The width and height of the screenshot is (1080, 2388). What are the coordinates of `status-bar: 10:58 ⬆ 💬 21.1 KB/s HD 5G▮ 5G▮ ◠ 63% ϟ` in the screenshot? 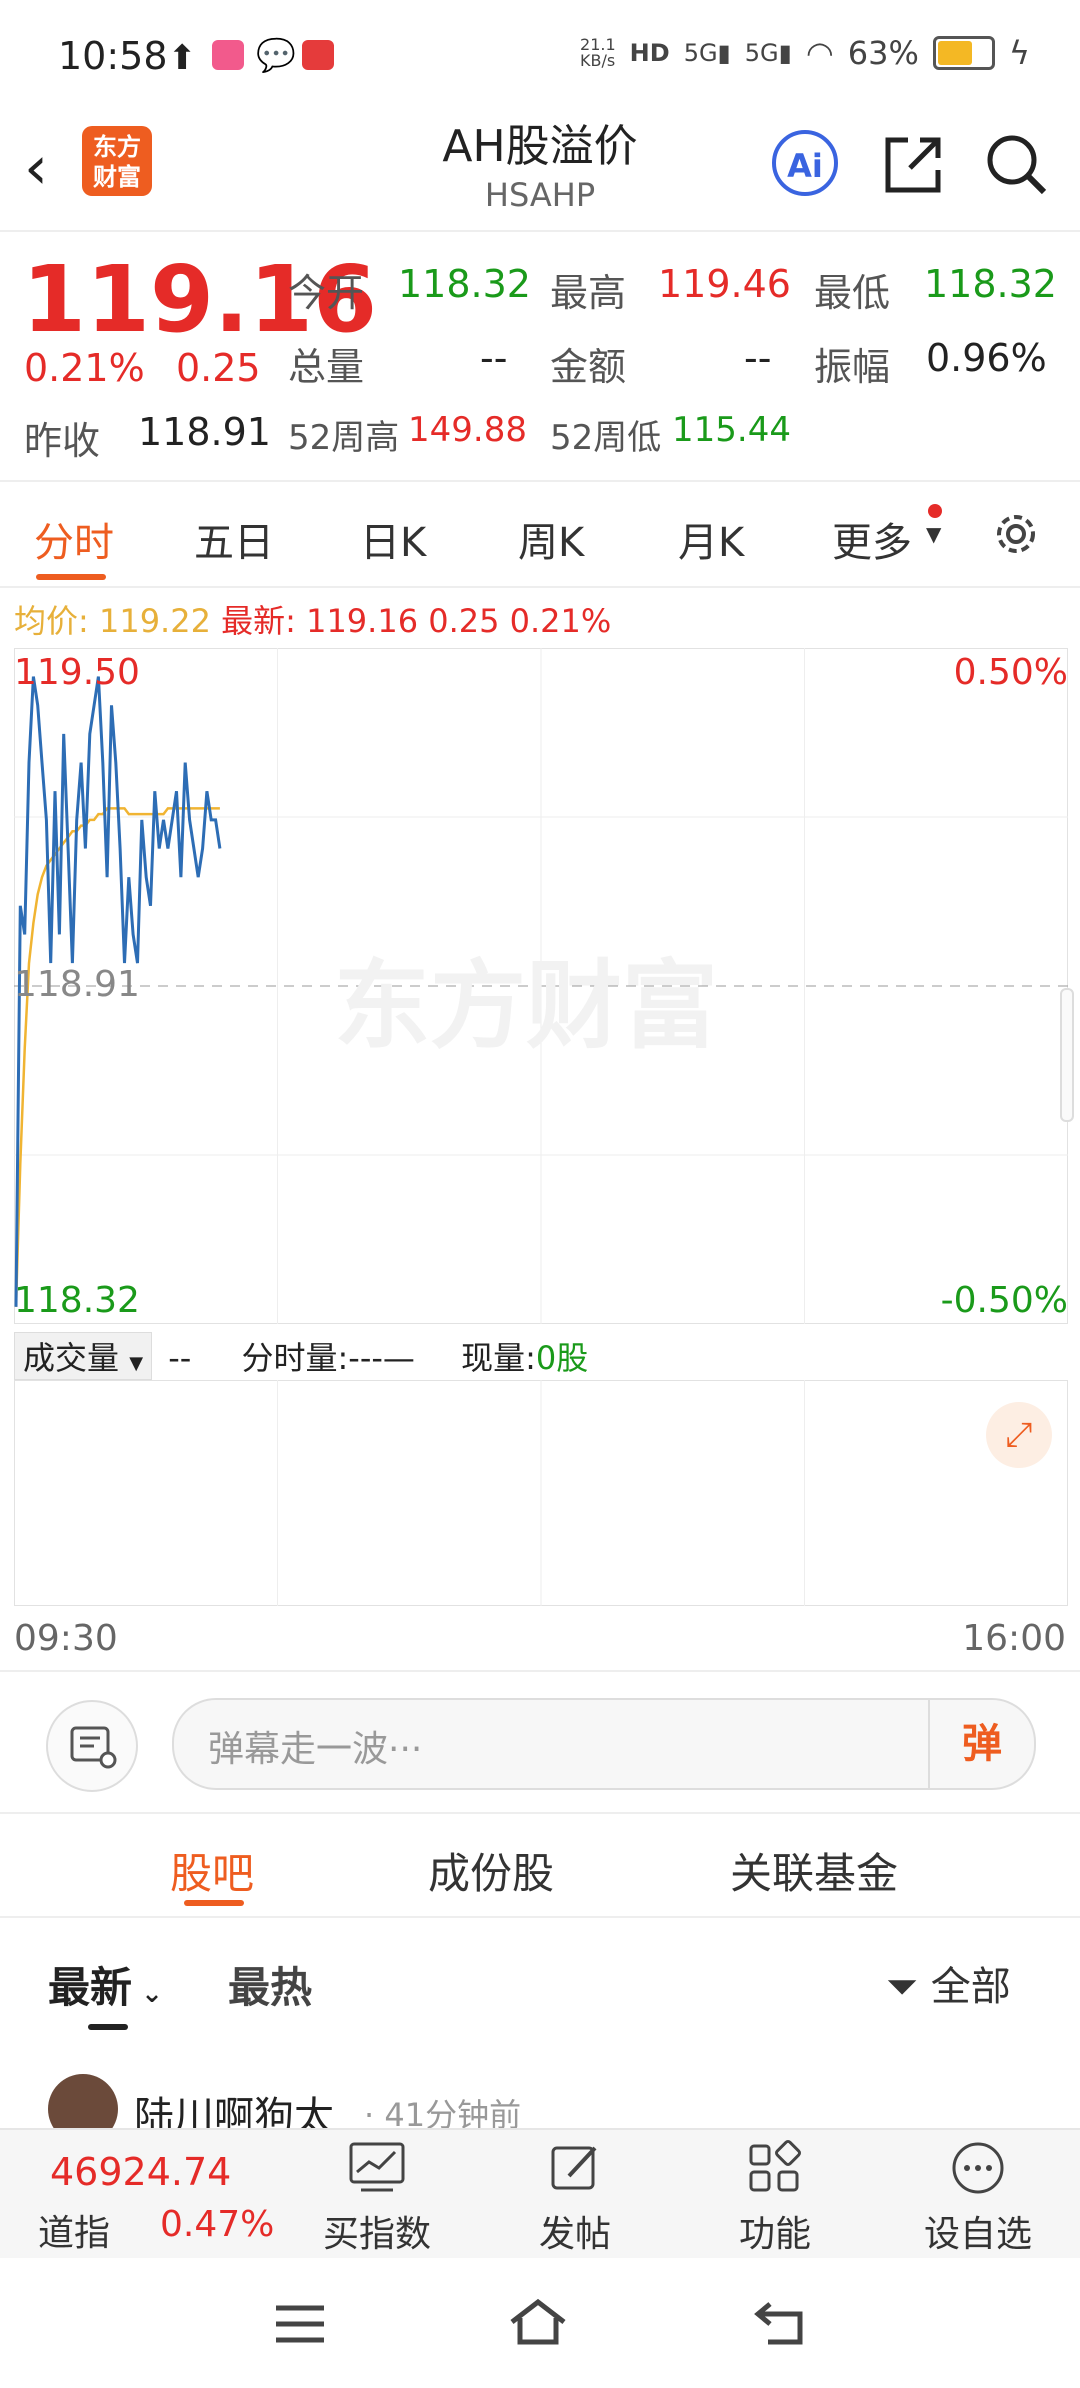 It's located at (540, 55).